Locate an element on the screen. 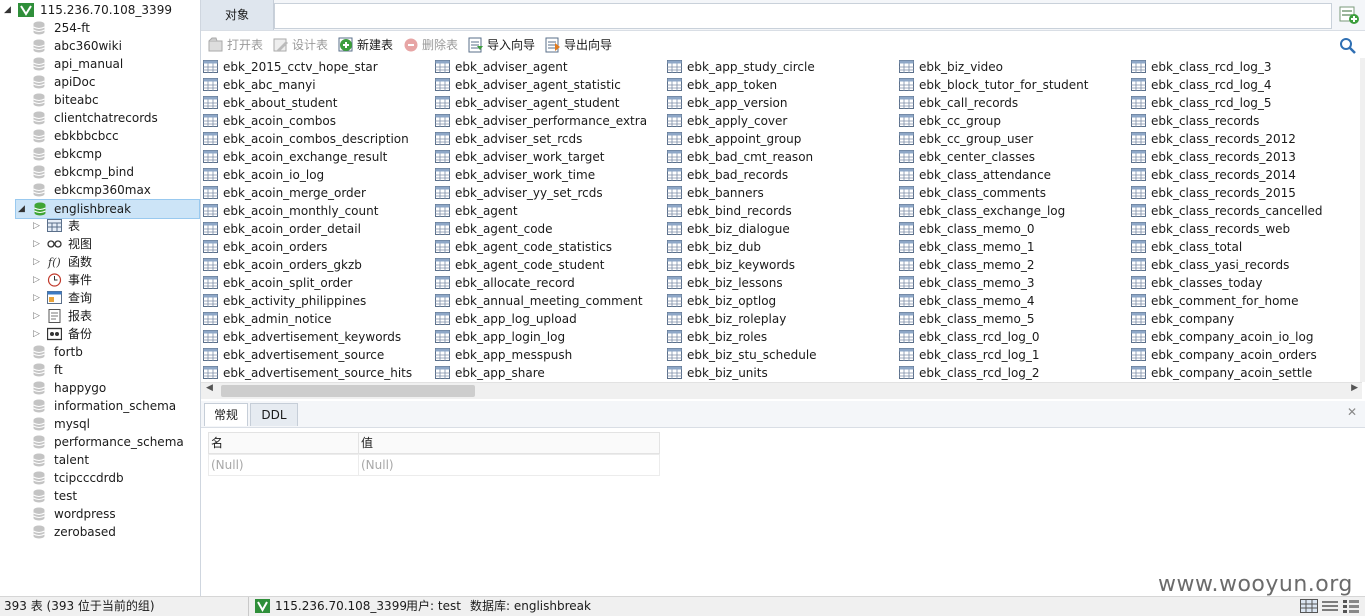  table-item: ebk_app_log_upload is located at coordinates (549, 319).